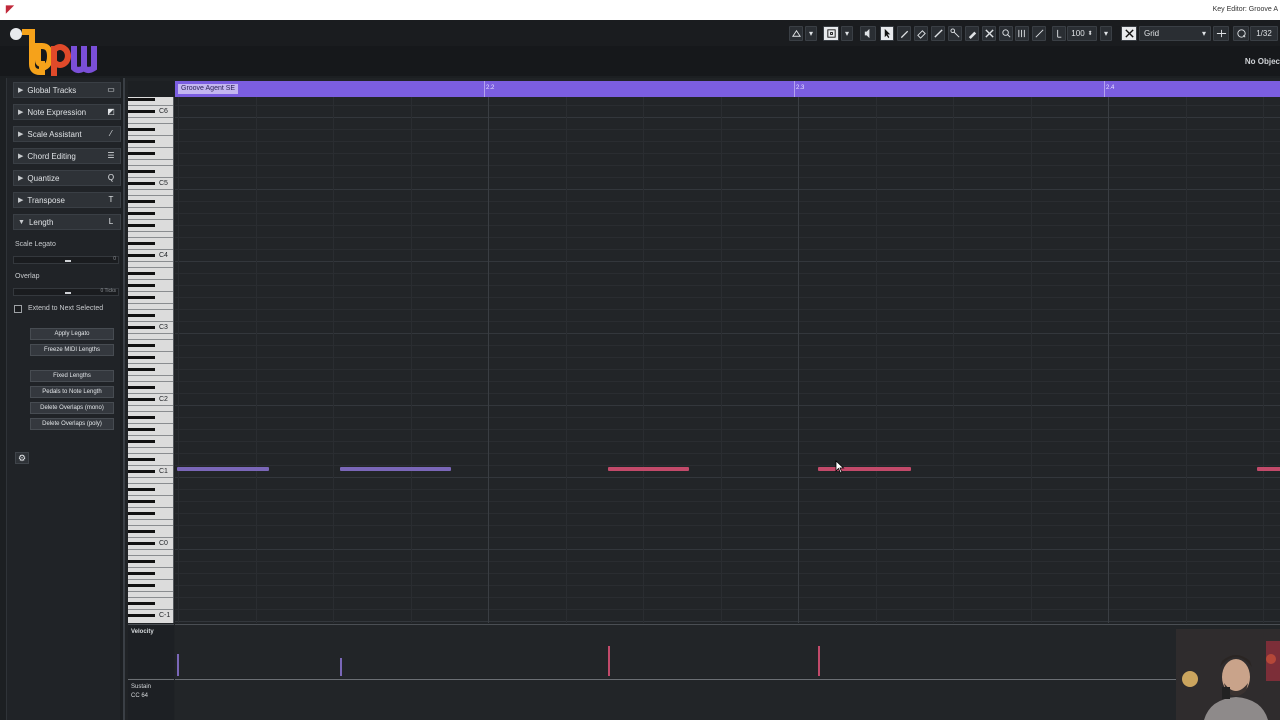 Image resolution: width=1280 pixels, height=720 pixels. Describe the element at coordinates (1264, 33) in the screenshot. I see `quantize-preset-dropdown: 1/32` at that location.